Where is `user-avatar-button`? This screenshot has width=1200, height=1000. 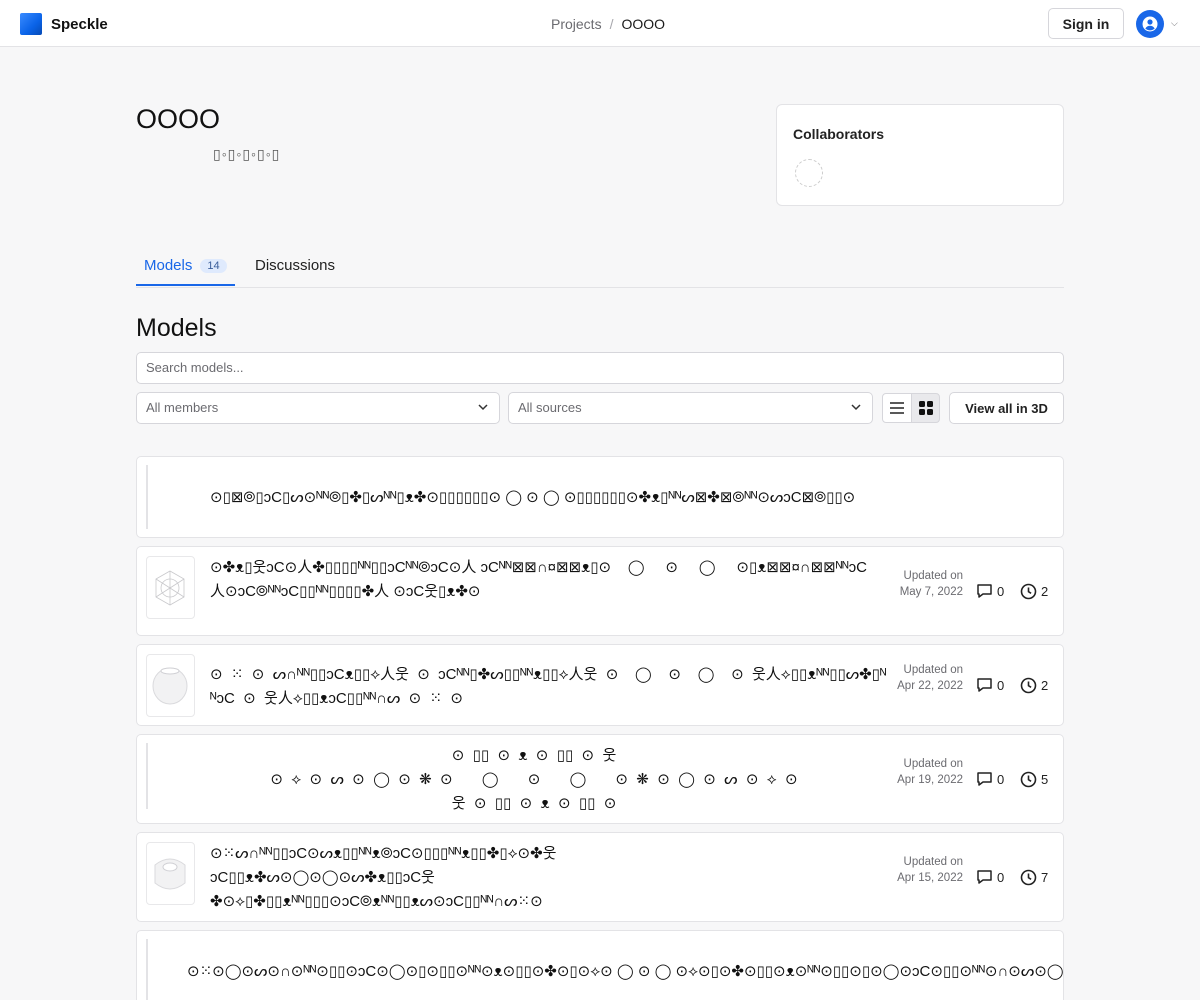 user-avatar-button is located at coordinates (1150, 24).